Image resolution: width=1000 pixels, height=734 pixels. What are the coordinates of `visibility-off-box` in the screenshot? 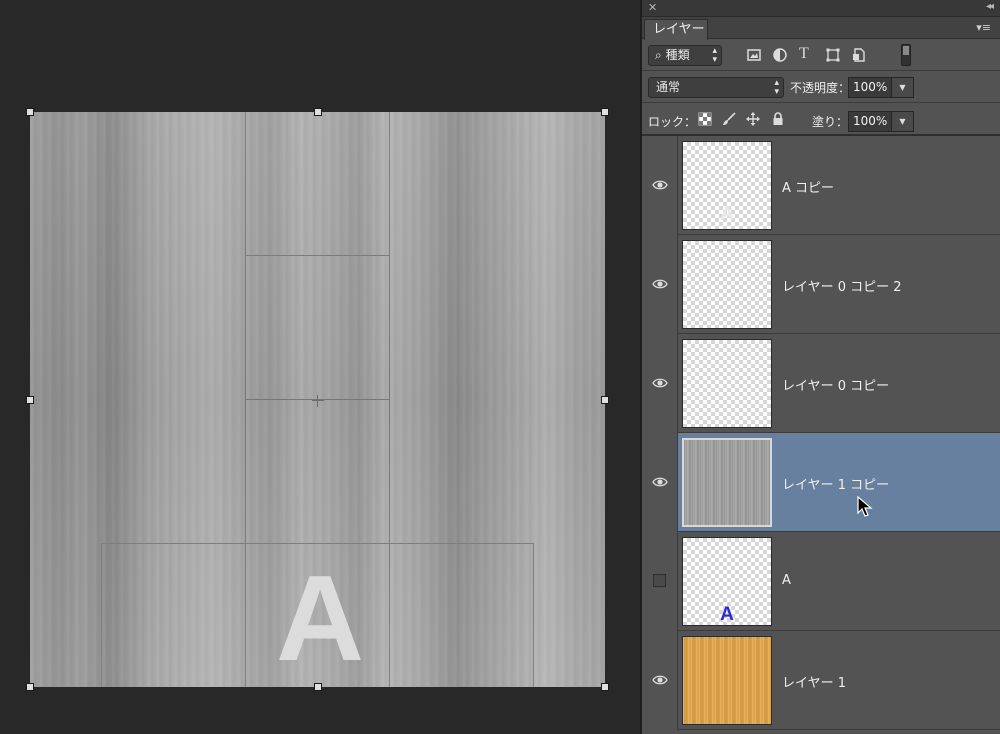 It's located at (659, 580).